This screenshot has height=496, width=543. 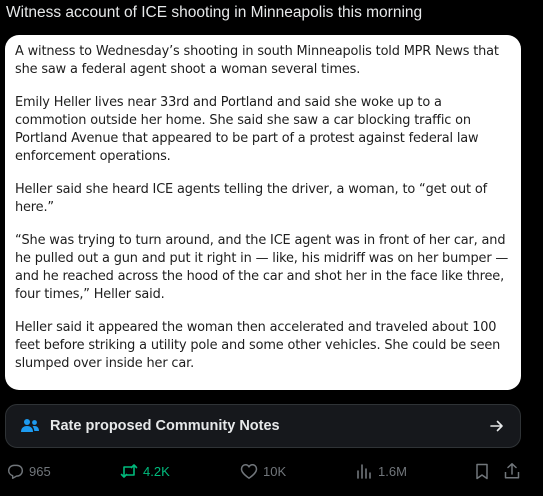 I want to click on share-icon, so click(x=512, y=471).